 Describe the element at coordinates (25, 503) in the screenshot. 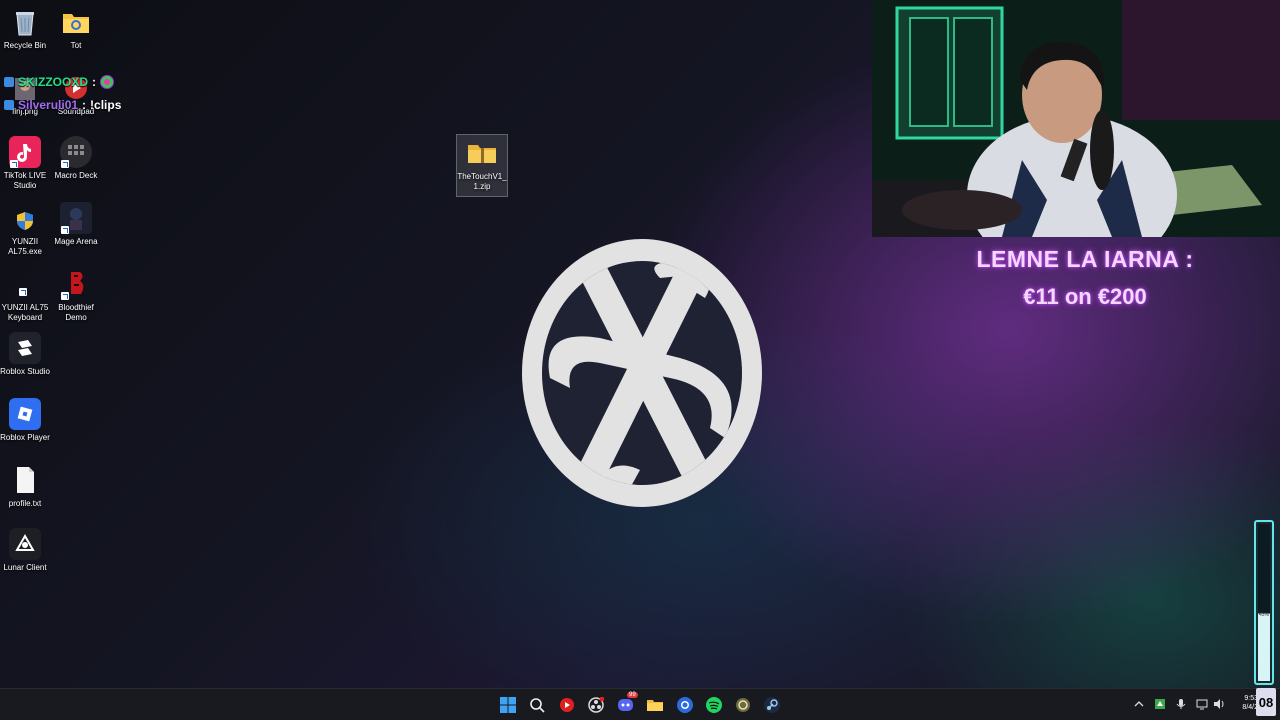

I see `desktop-icon-label: profile.txt` at that location.